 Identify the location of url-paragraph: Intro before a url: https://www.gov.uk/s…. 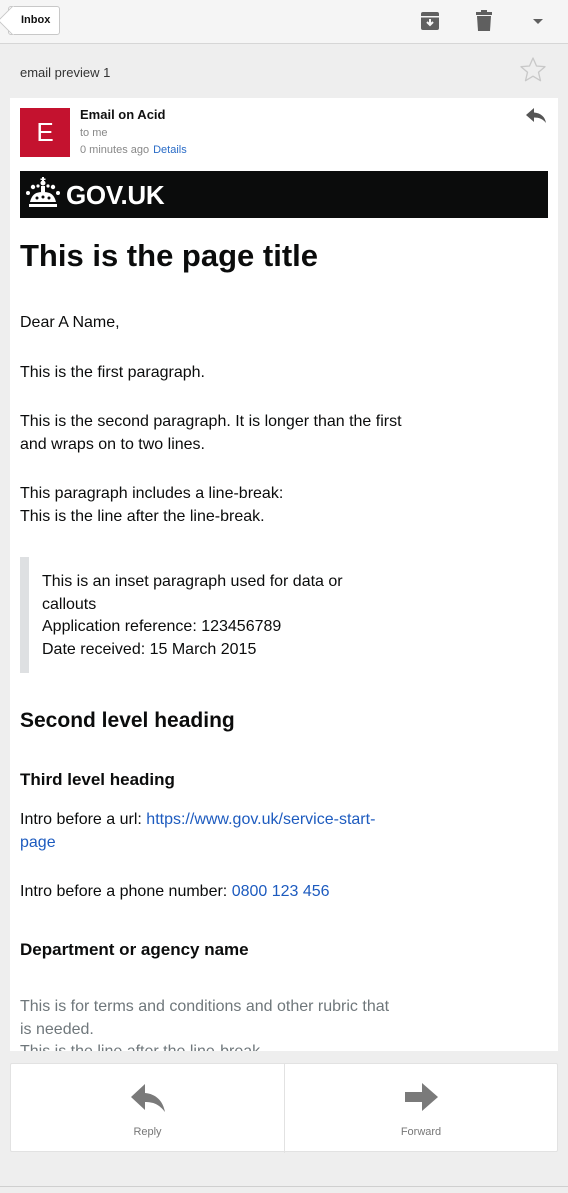
(200, 831).